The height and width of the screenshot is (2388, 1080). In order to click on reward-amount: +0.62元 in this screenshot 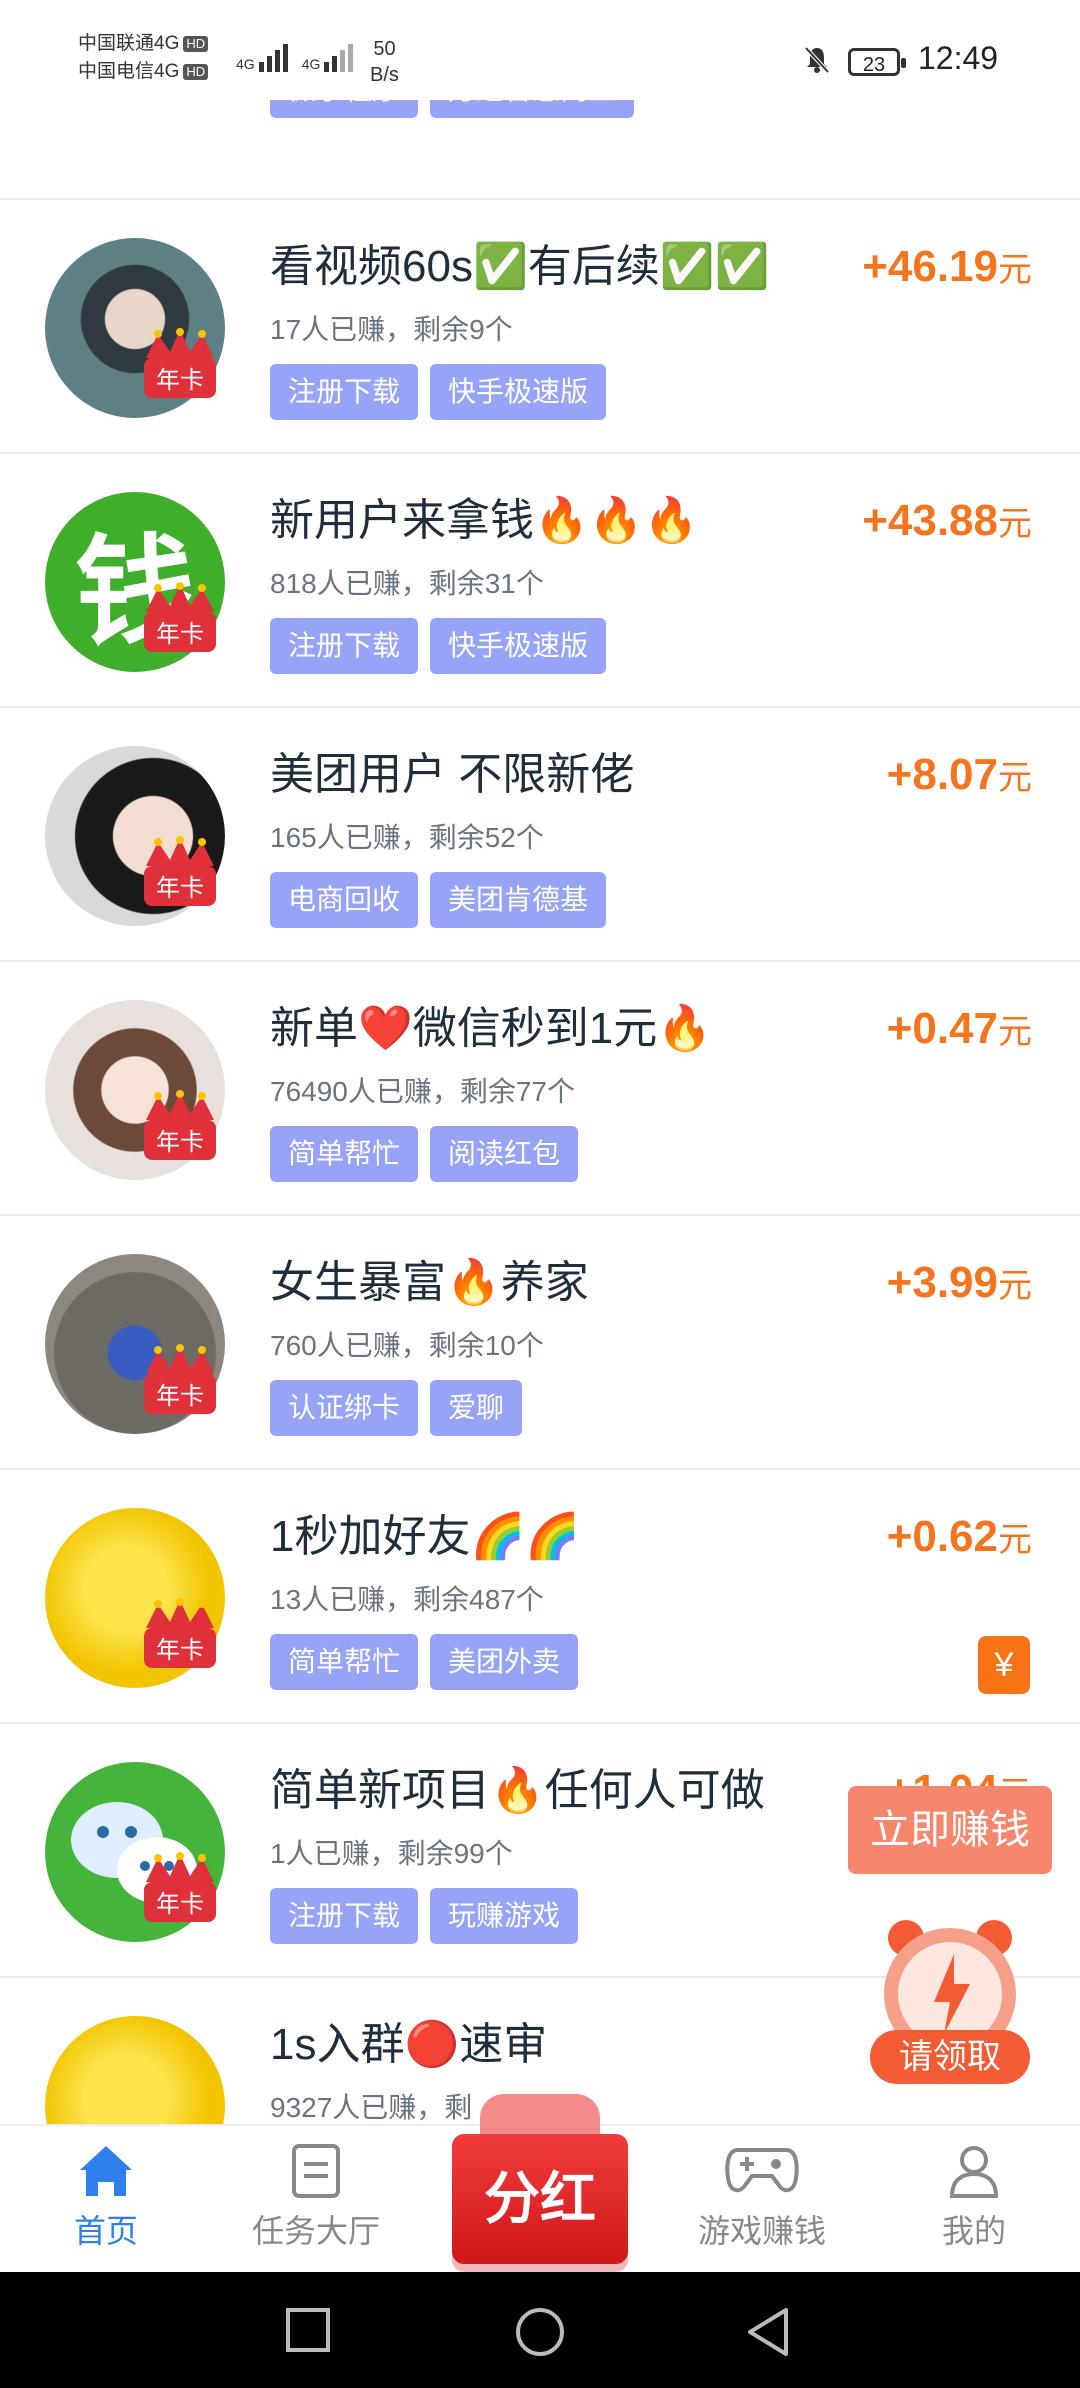, I will do `click(959, 1537)`.